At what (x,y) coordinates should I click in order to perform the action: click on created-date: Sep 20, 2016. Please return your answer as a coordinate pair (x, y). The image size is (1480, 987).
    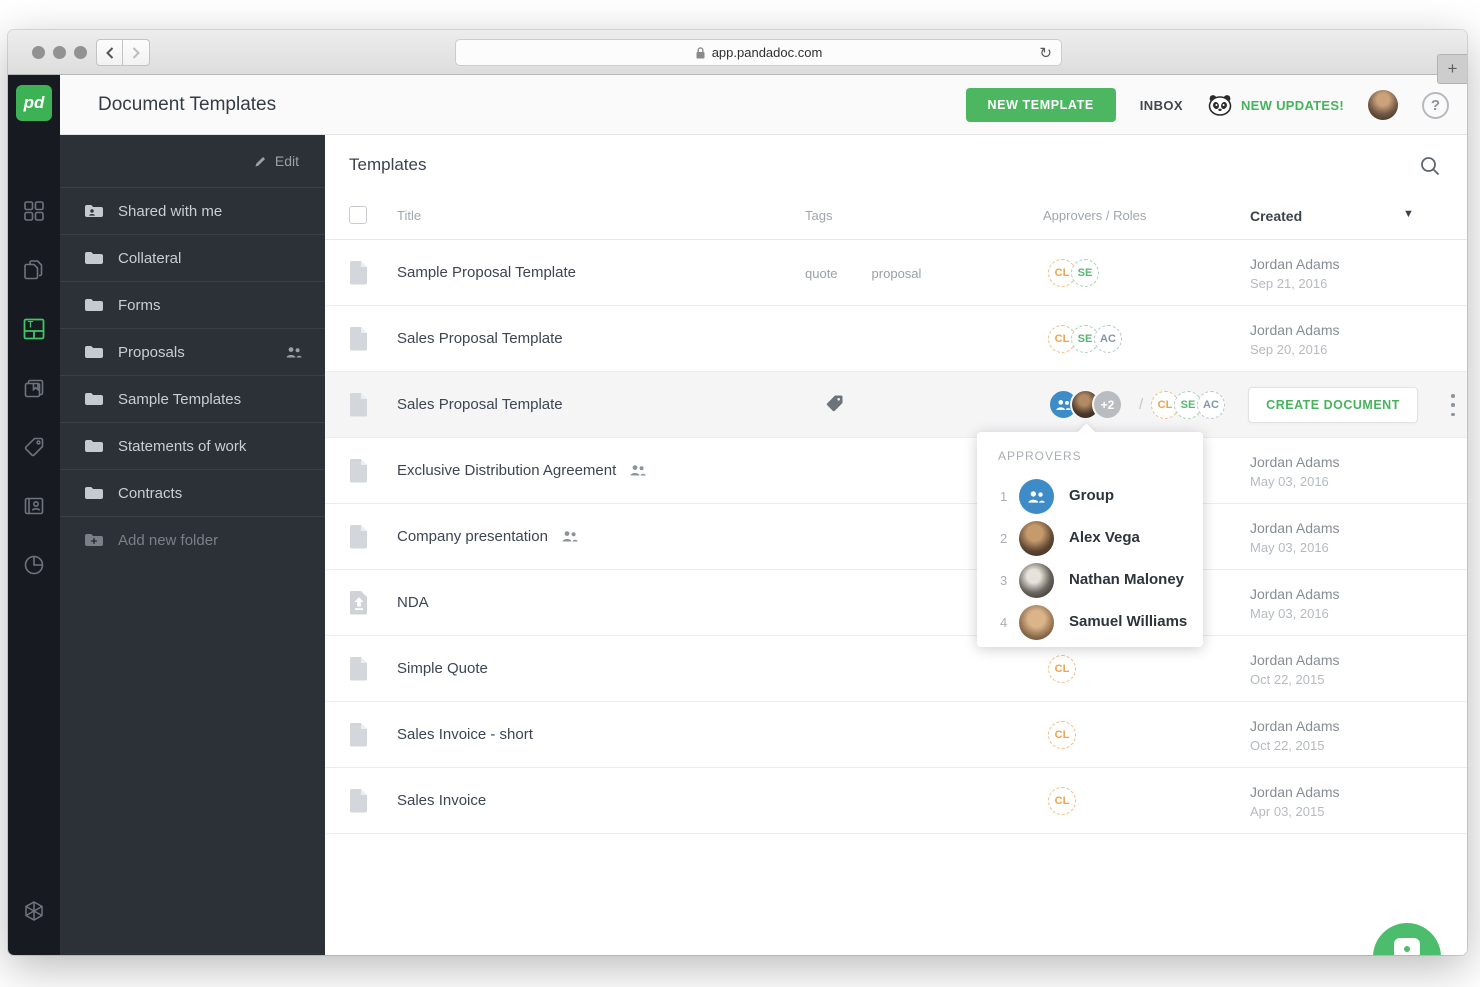
    Looking at the image, I should click on (1289, 349).